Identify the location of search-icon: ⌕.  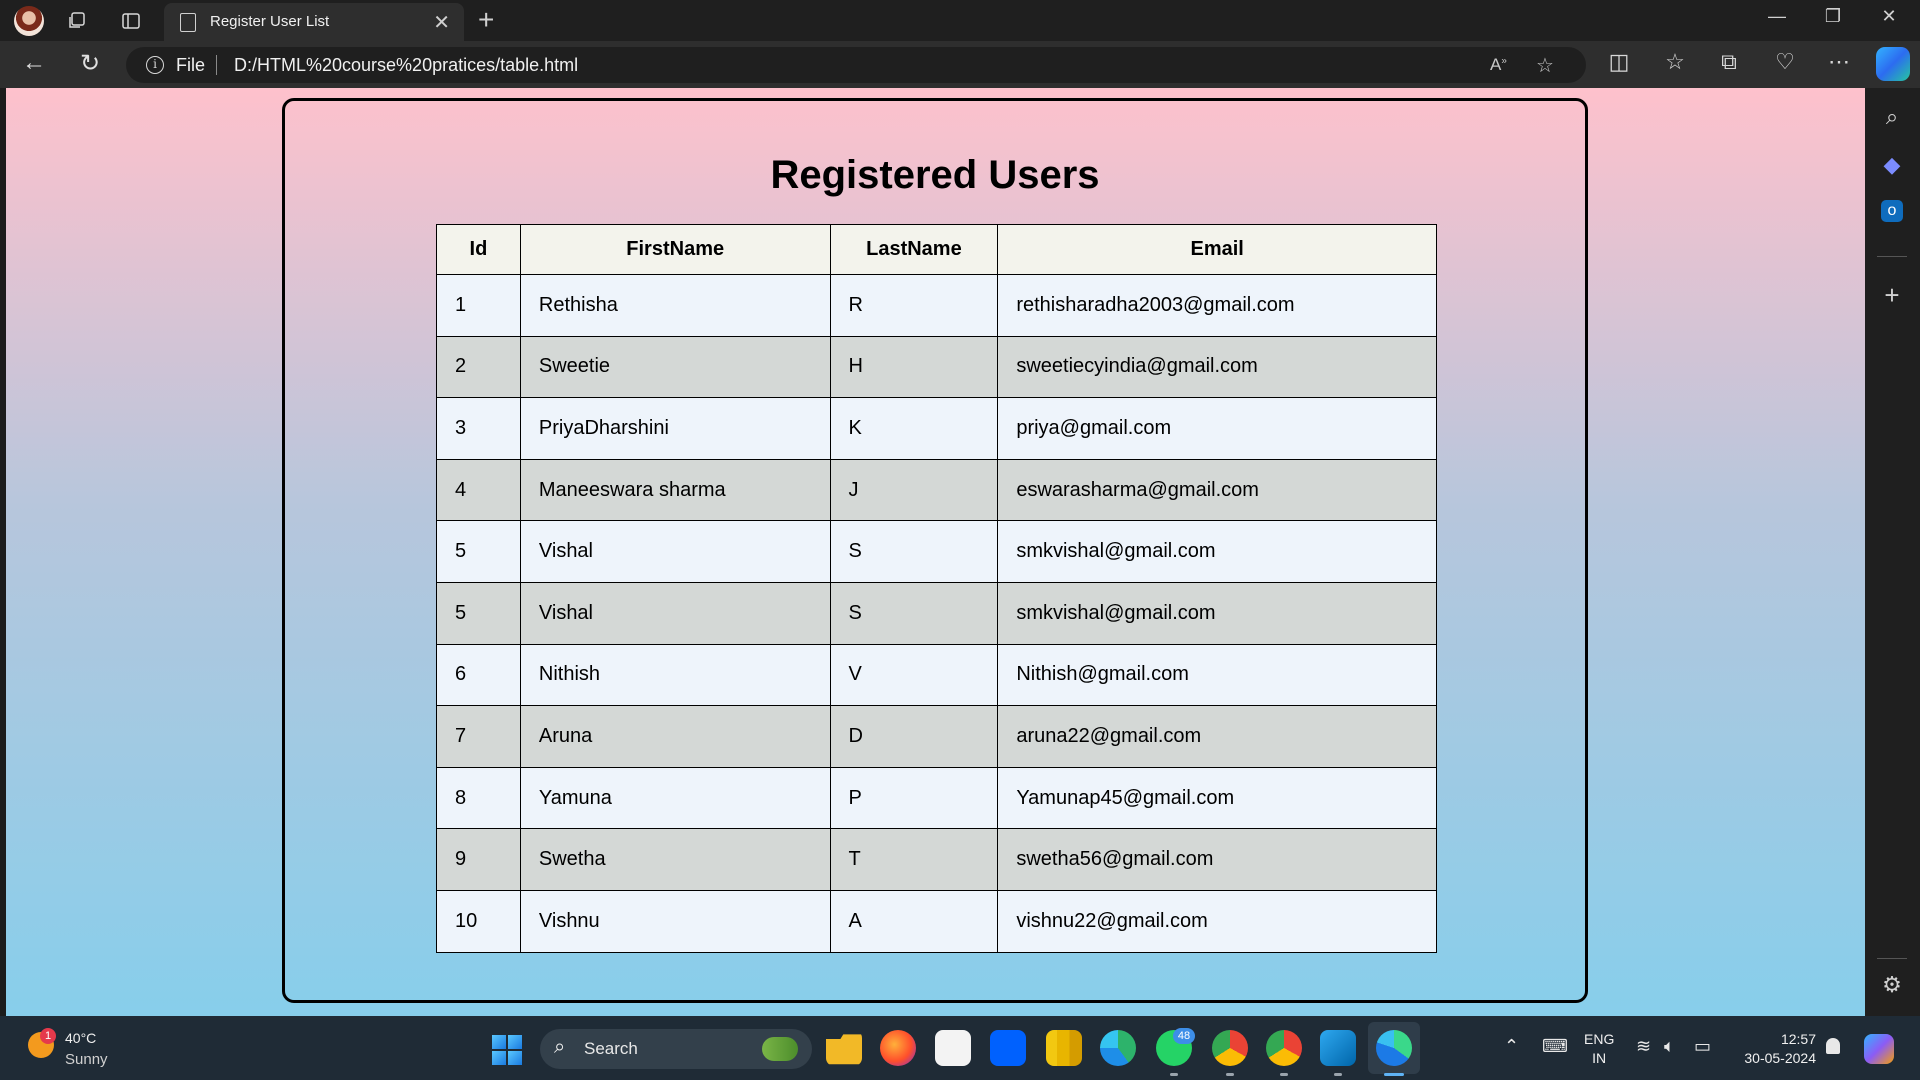
(560, 1047).